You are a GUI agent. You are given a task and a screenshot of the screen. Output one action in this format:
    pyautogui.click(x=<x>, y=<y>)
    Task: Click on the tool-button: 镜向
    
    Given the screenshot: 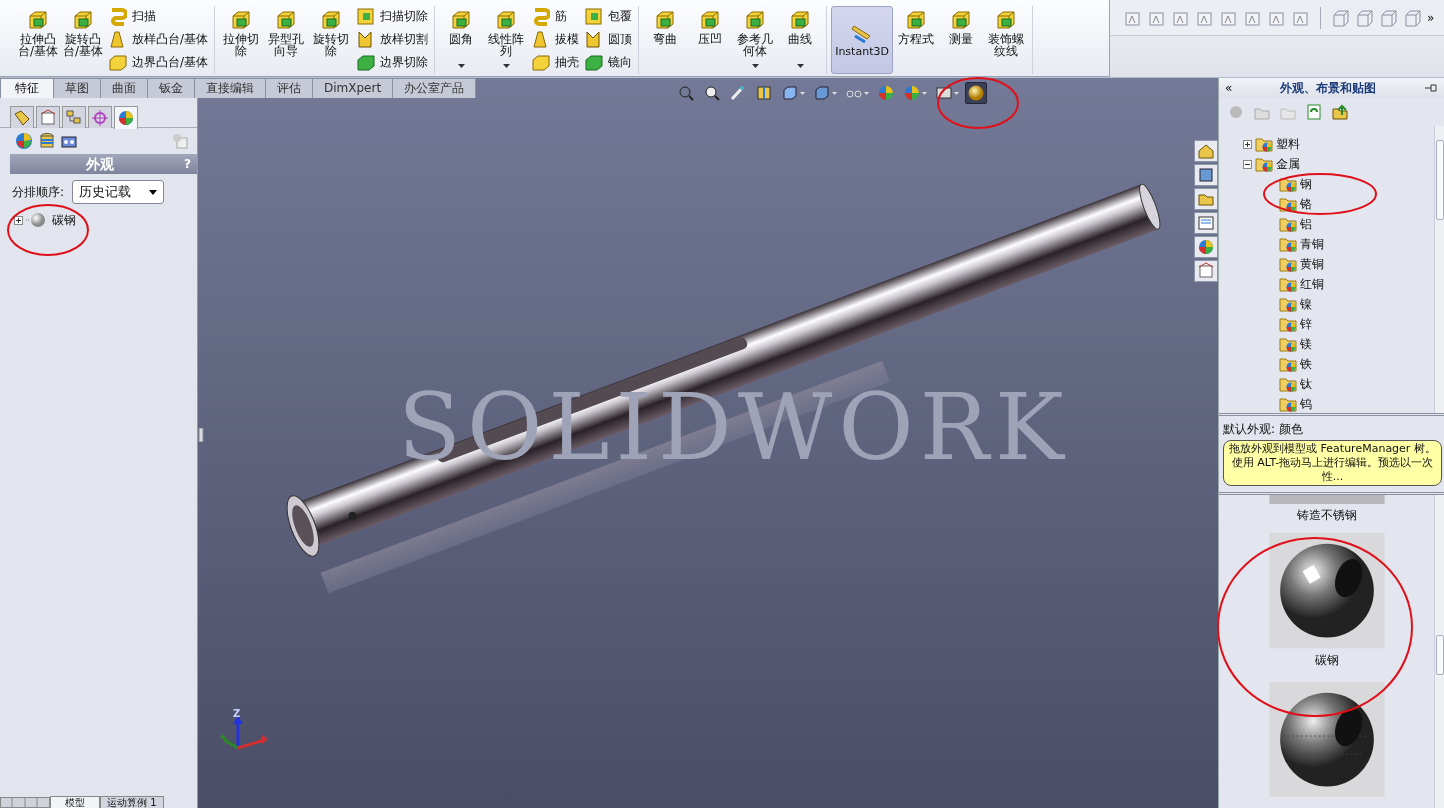 What is the action you would take?
    pyautogui.click(x=608, y=62)
    